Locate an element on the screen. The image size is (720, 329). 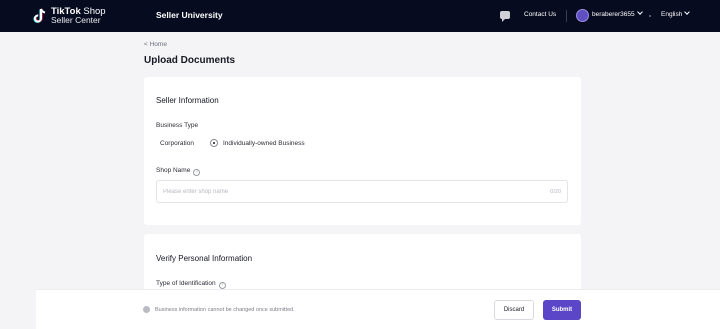
shop-name-input is located at coordinates (343, 192).